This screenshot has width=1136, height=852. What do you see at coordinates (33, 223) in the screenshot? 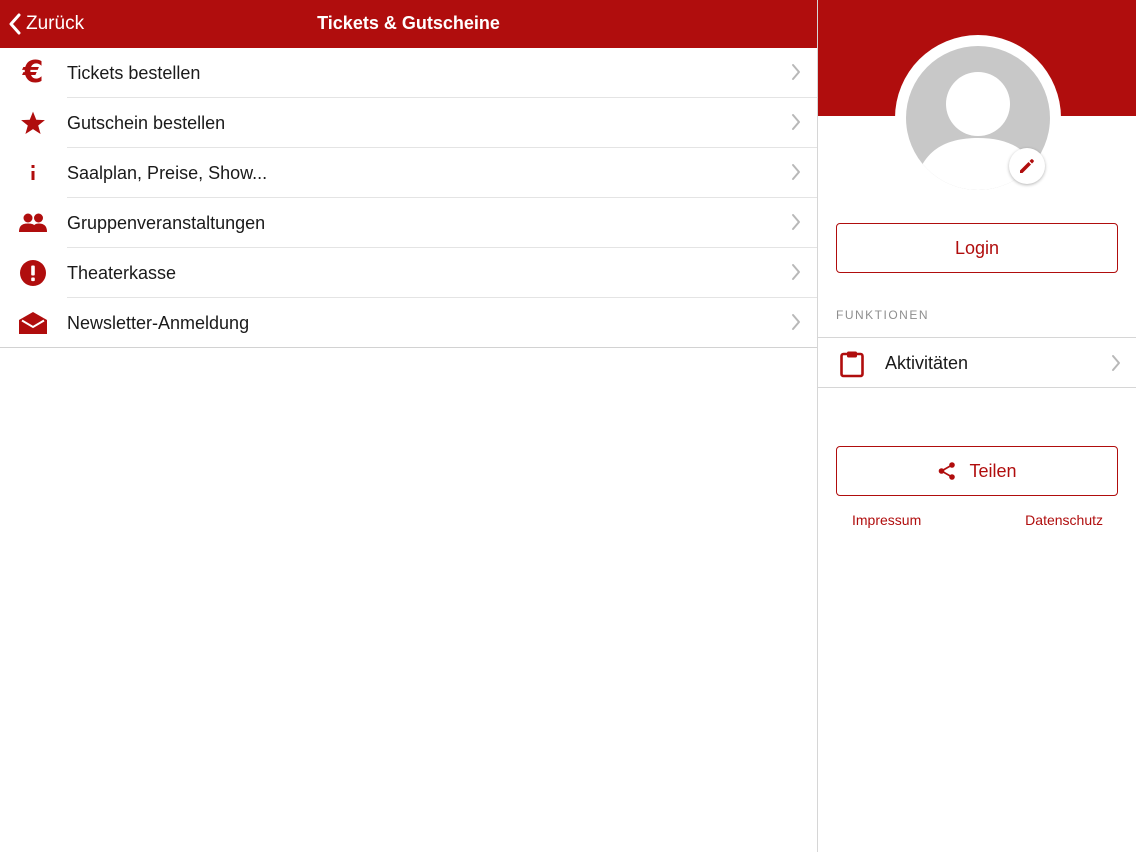
I see `group-icon` at bounding box center [33, 223].